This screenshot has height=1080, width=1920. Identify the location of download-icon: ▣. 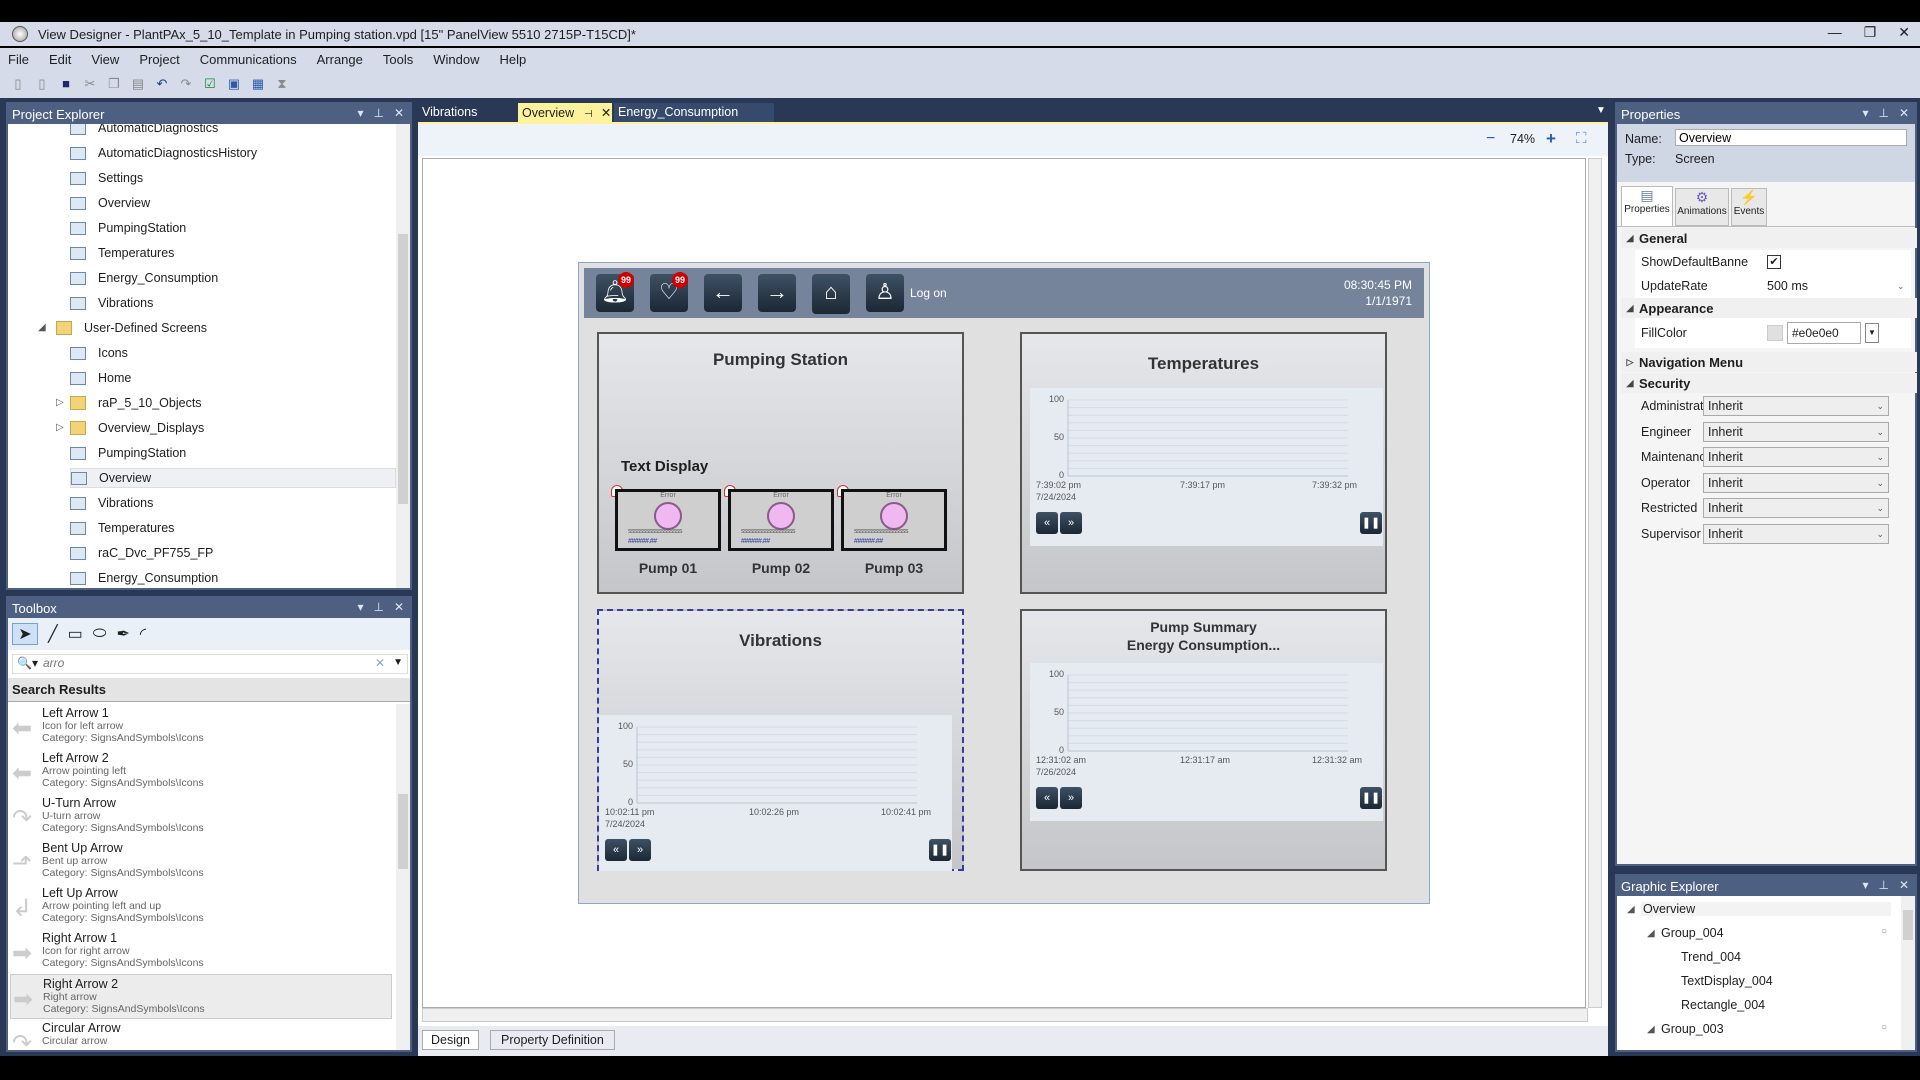
(234, 84).